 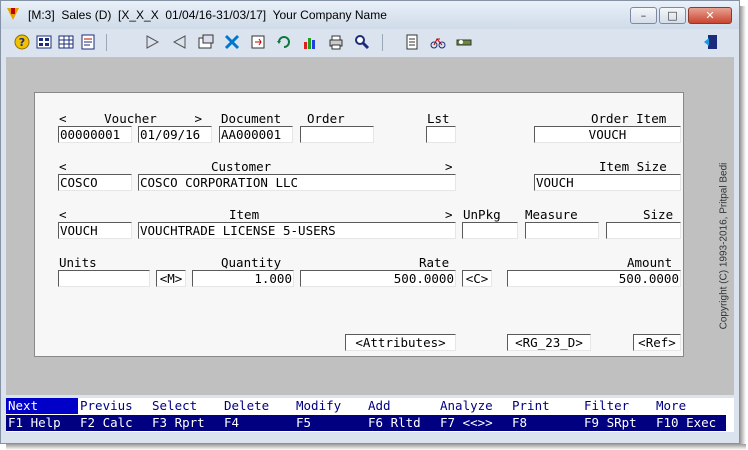 I want to click on item-code-field: VOUCH, so click(x=95, y=230).